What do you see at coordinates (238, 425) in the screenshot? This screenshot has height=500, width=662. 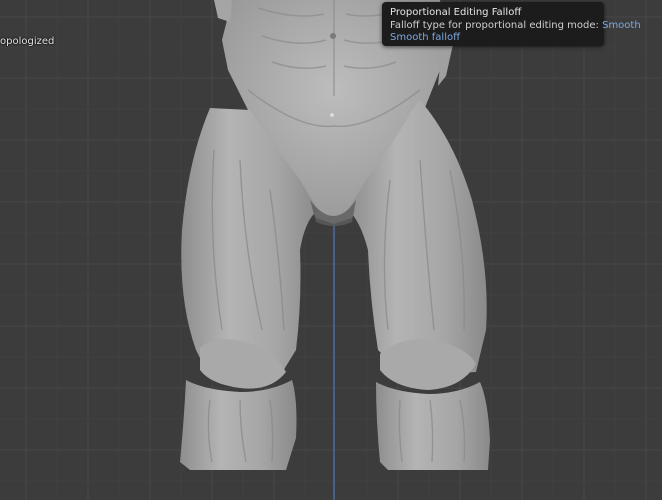 I see `left-shin` at bounding box center [238, 425].